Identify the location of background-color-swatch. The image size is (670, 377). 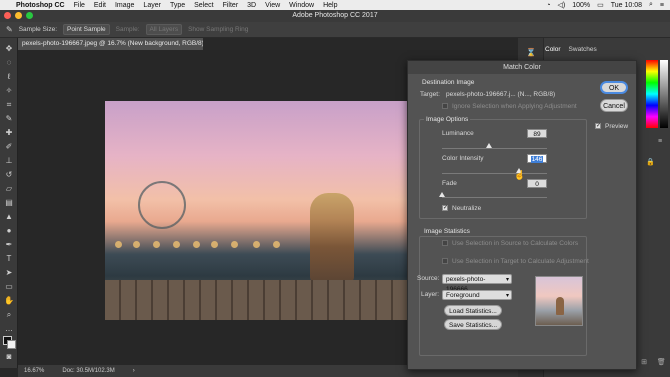
(11, 344).